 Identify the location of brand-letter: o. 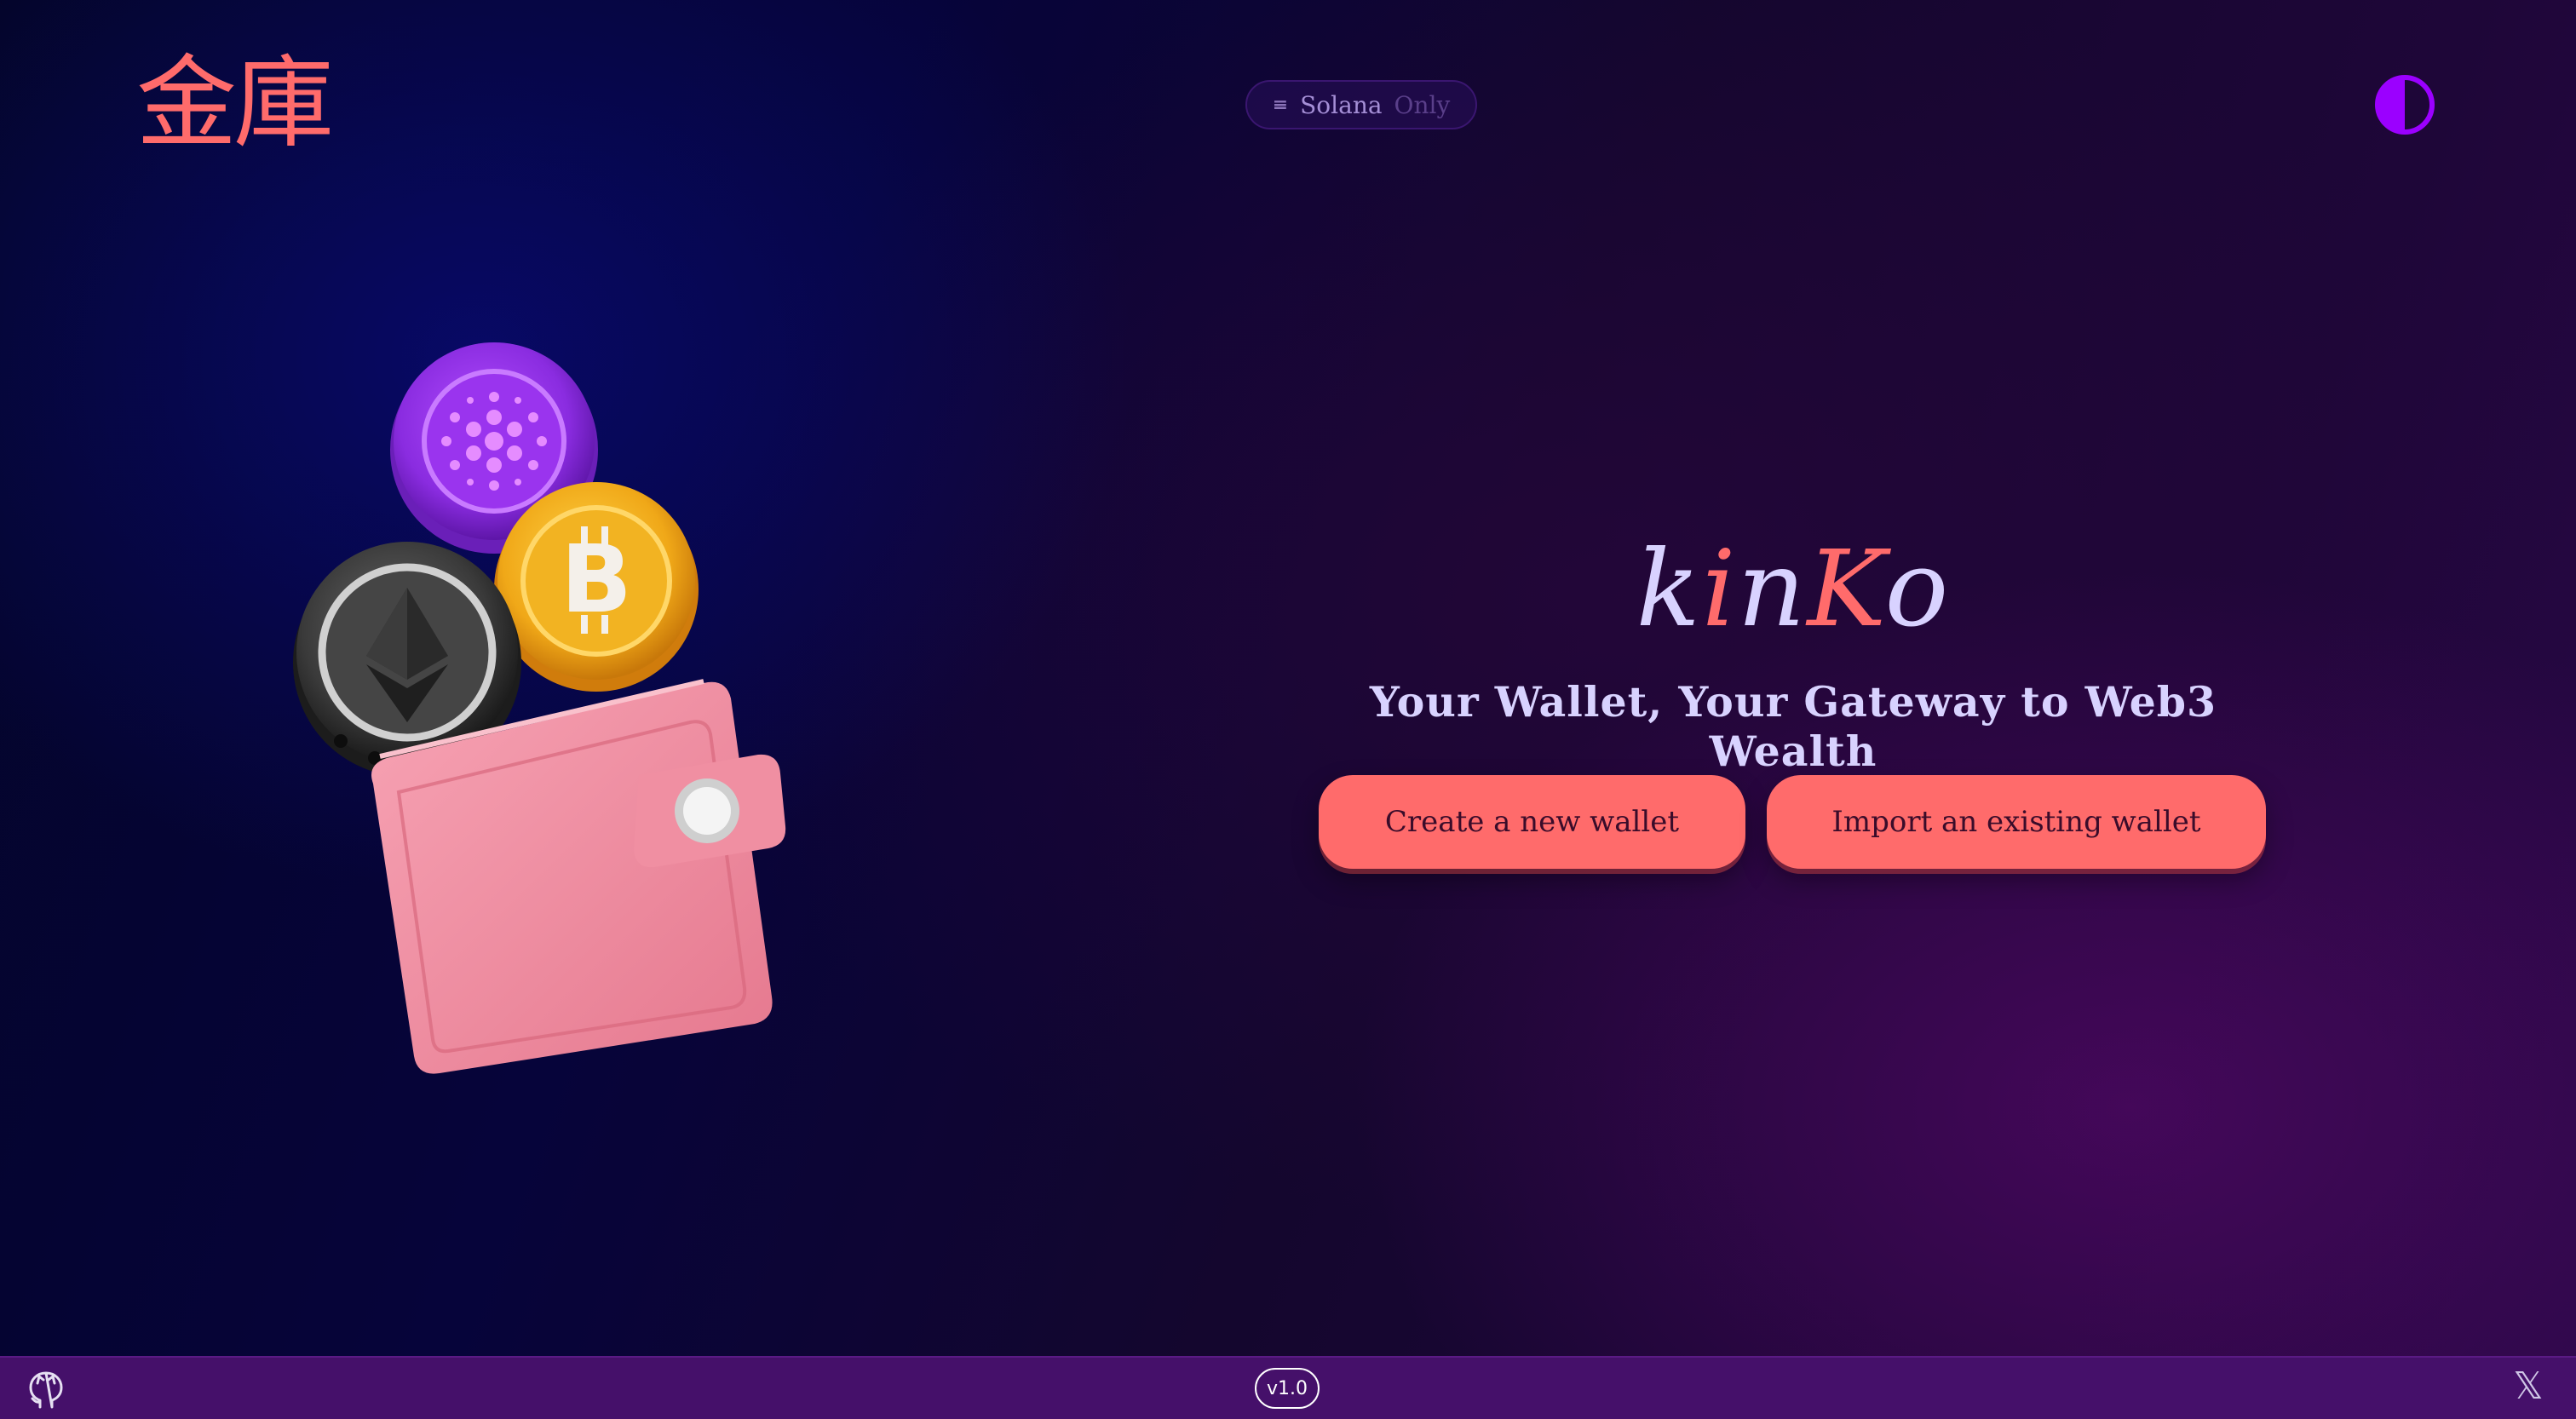
(1918, 590).